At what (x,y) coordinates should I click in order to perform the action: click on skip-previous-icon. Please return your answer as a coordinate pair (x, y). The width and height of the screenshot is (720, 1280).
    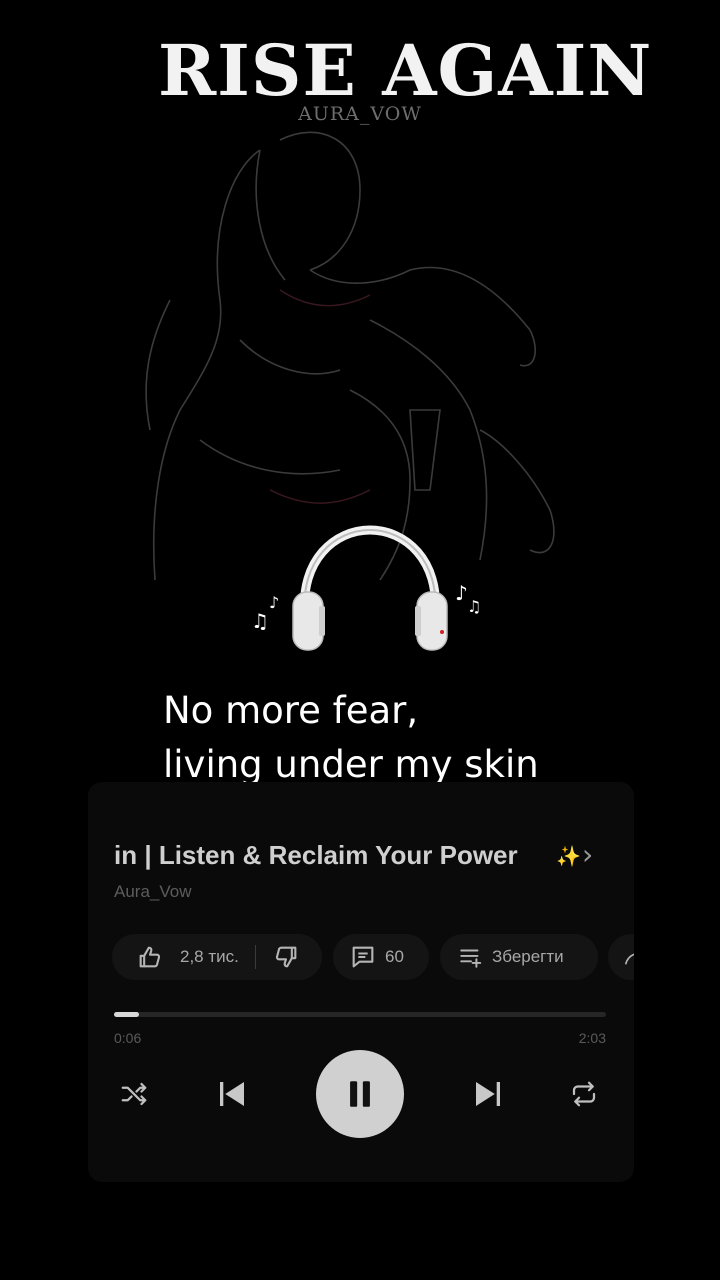
    Looking at the image, I should click on (232, 1094).